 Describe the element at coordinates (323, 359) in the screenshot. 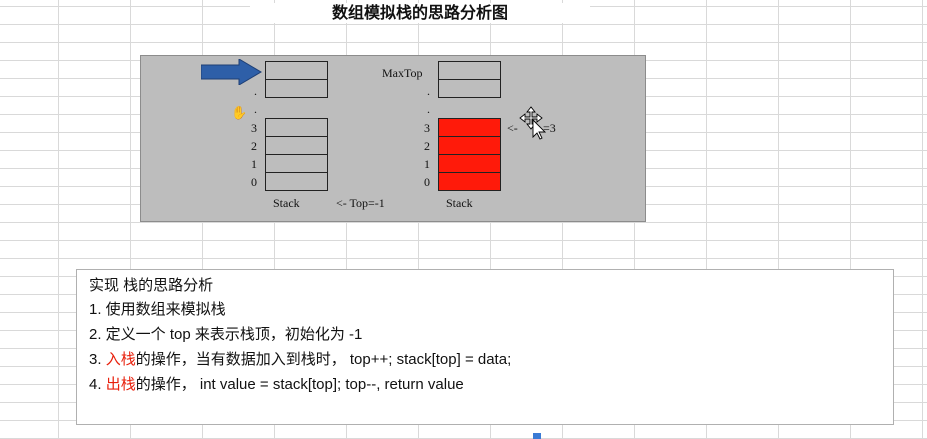

I see `push-description: 的操作，当有数据加入到栈时， top++; stack[top] = data;` at that location.